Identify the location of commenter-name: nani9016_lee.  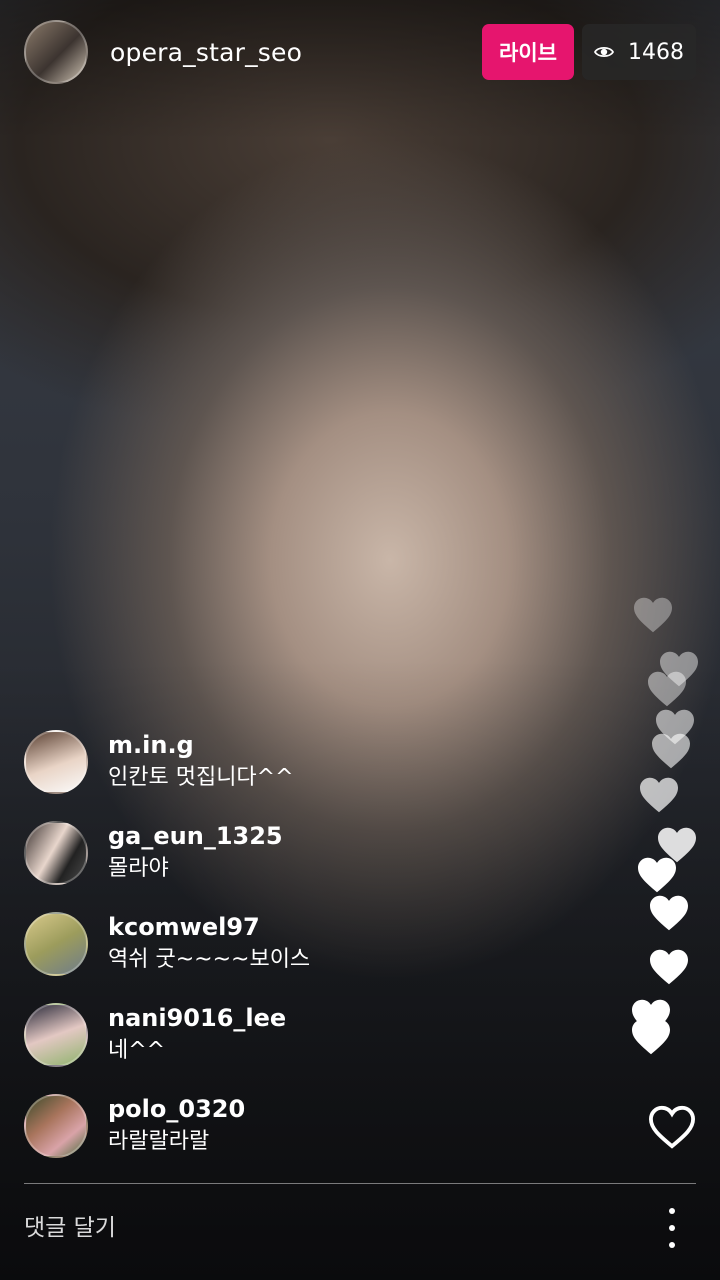
(197, 1018).